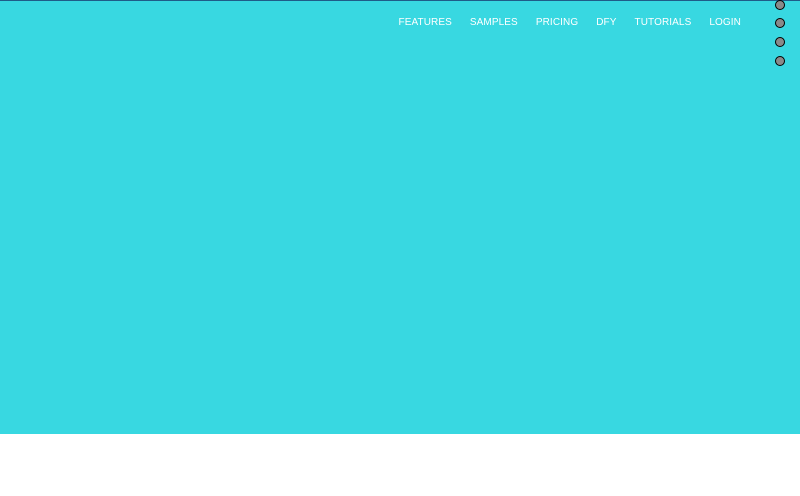 This screenshot has width=800, height=496. I want to click on section-dot-navigation, so click(781, 35).